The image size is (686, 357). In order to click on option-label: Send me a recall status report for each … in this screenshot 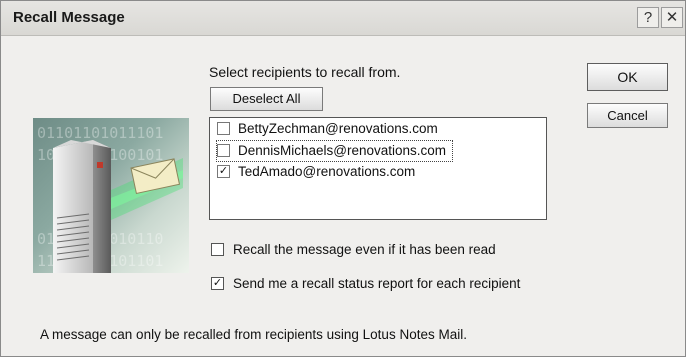, I will do `click(377, 283)`.